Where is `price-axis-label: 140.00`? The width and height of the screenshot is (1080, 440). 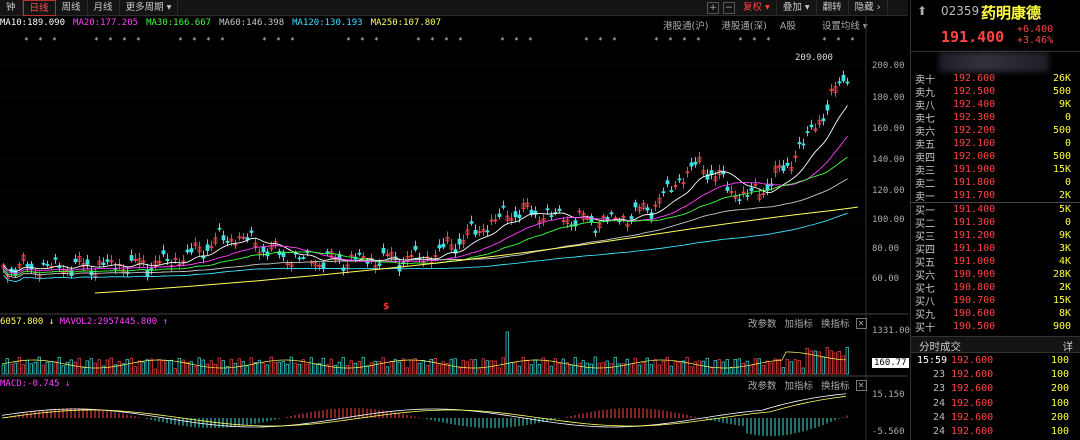
price-axis-label: 140.00 is located at coordinates (888, 160).